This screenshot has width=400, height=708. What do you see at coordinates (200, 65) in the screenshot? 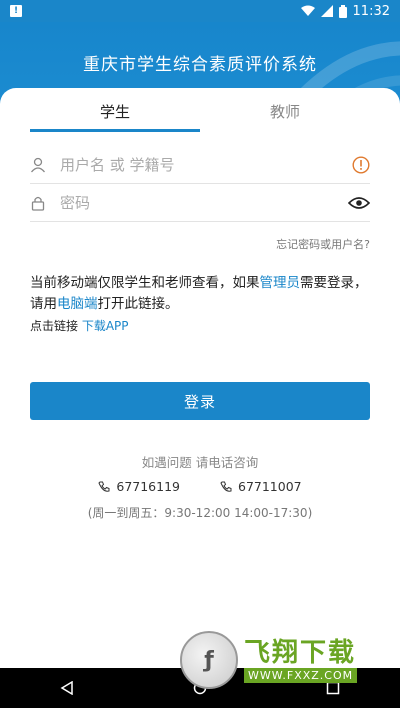
I see `page-title: 重庆市学生综合素质评价系统` at bounding box center [200, 65].